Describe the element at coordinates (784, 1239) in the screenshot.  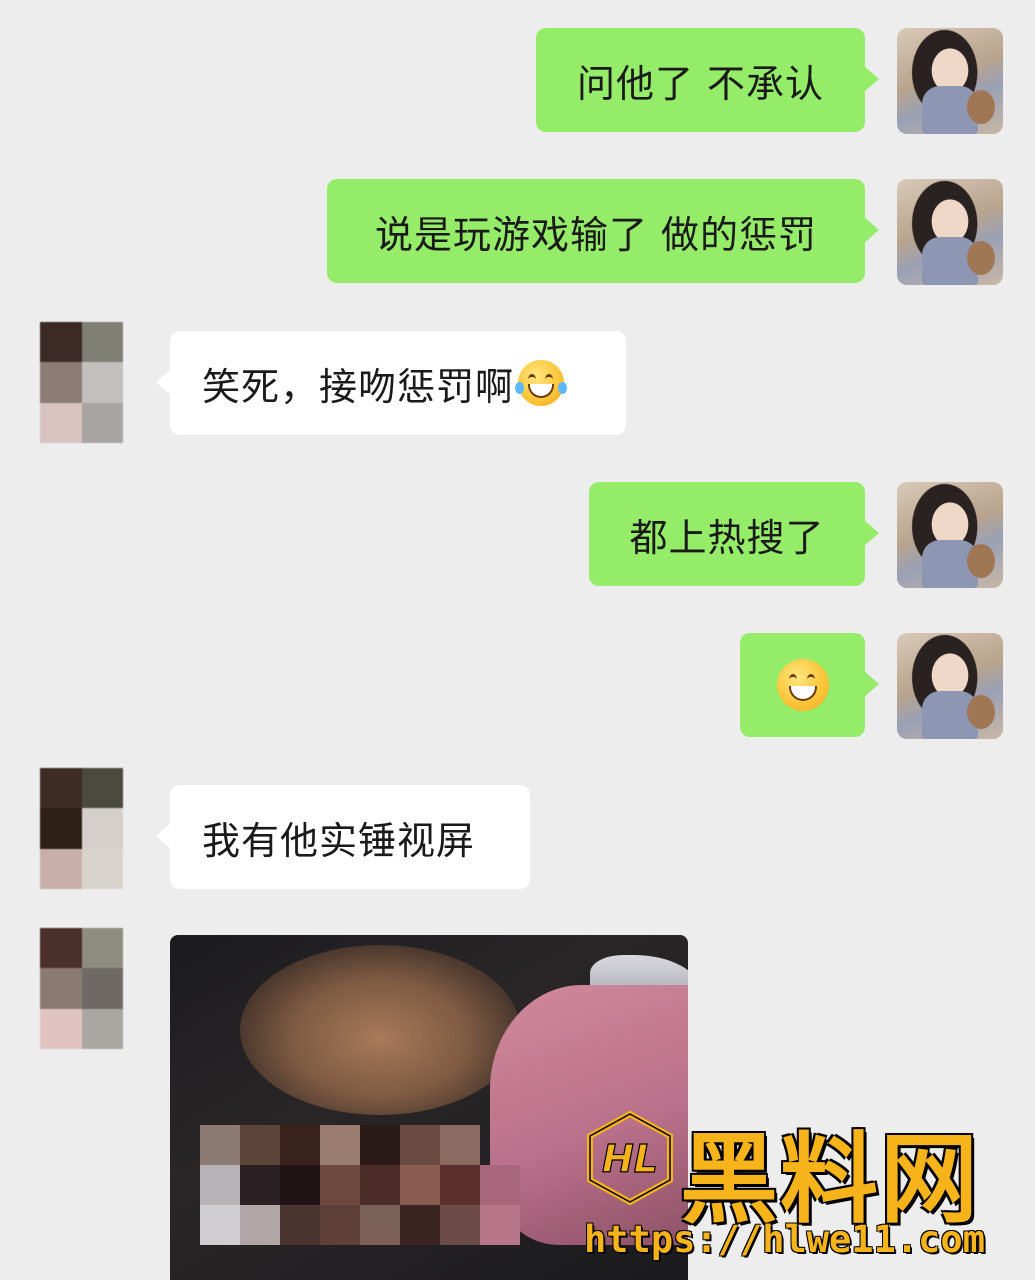
I see `watermark-url: https://hlwe11.com` at that location.